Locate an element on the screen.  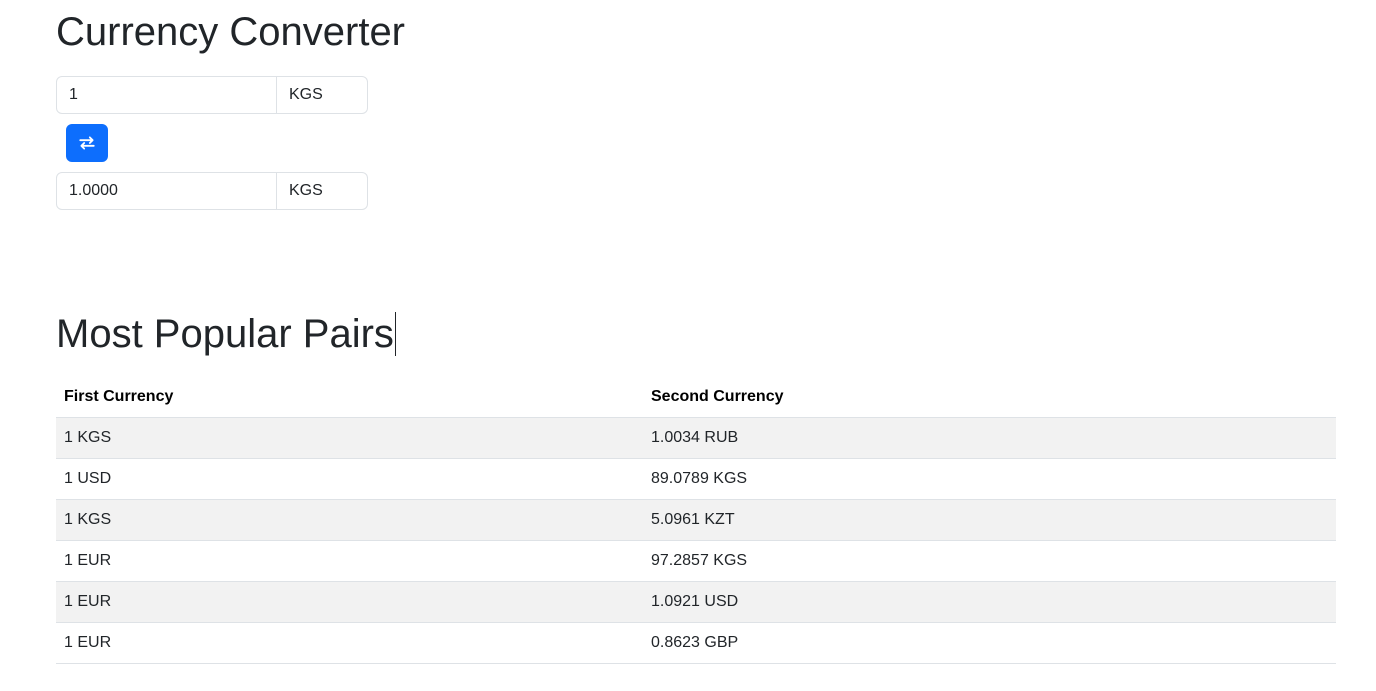
first-currency-cell: 1 USD is located at coordinates (349, 479).